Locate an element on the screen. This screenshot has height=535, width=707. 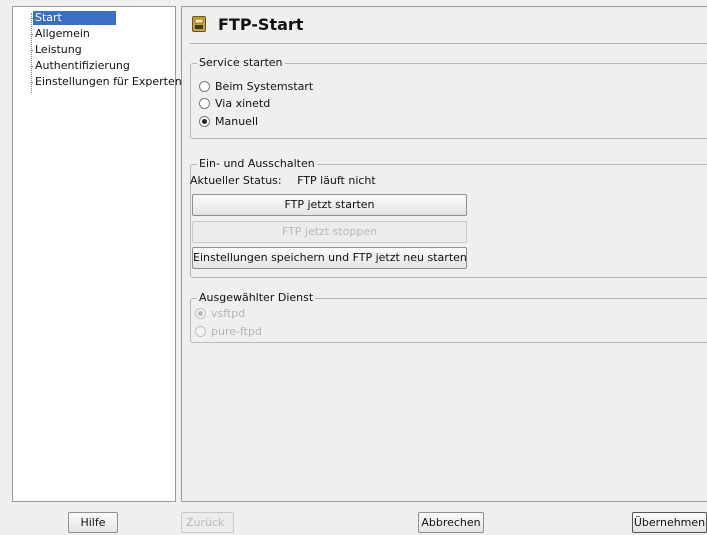
cancel-button: Abbrechen is located at coordinates (451, 522).